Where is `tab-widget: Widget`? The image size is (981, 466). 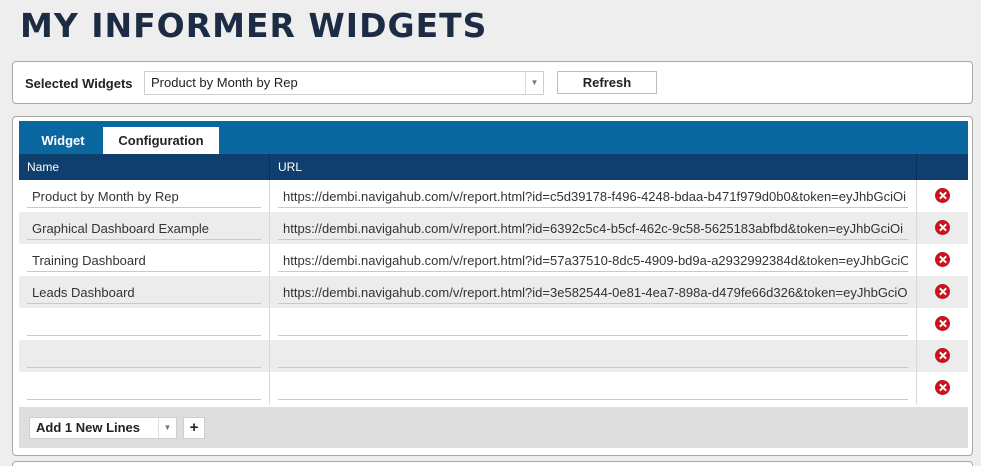
tab-widget: Widget is located at coordinates (63, 140).